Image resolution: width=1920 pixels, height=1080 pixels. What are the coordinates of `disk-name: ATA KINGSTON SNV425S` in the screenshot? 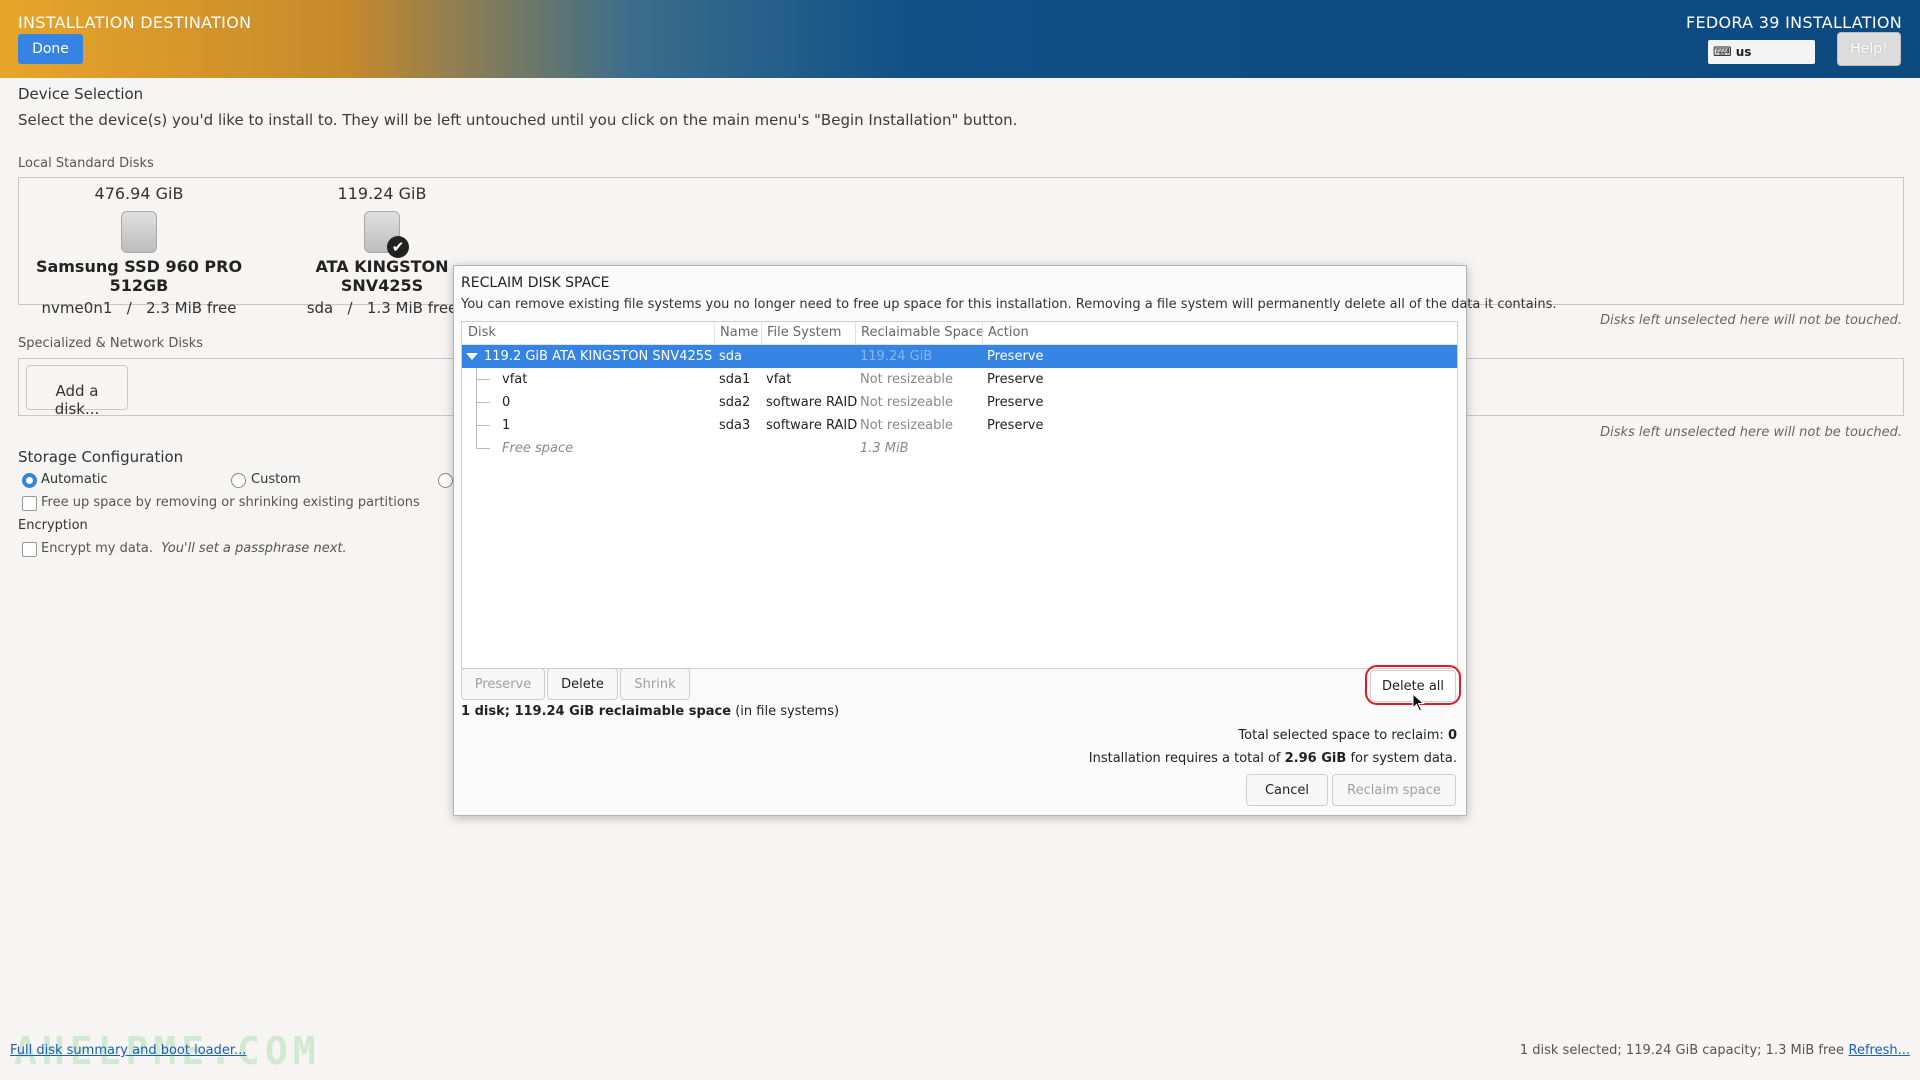 It's located at (382, 276).